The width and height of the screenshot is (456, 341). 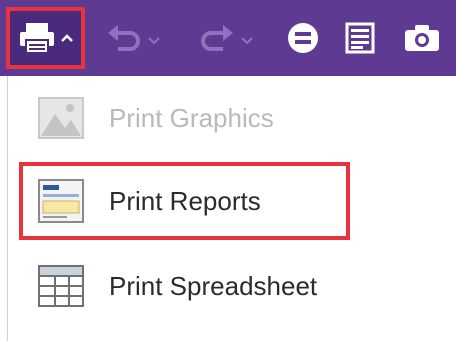 I want to click on report-icon, so click(x=360, y=40).